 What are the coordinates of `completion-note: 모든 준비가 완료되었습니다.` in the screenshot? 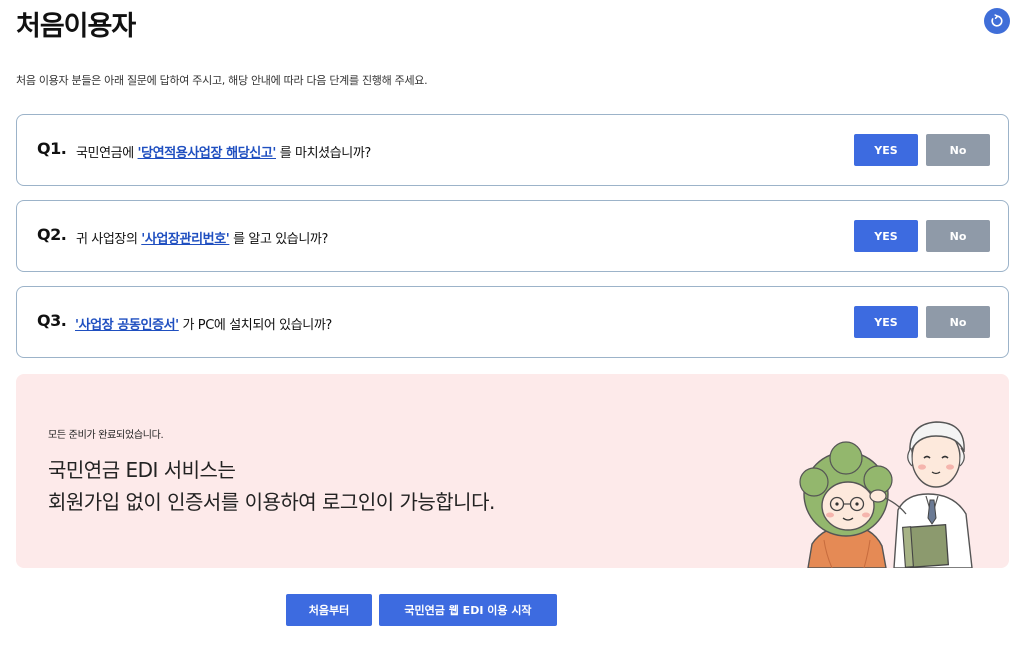 It's located at (106, 435).